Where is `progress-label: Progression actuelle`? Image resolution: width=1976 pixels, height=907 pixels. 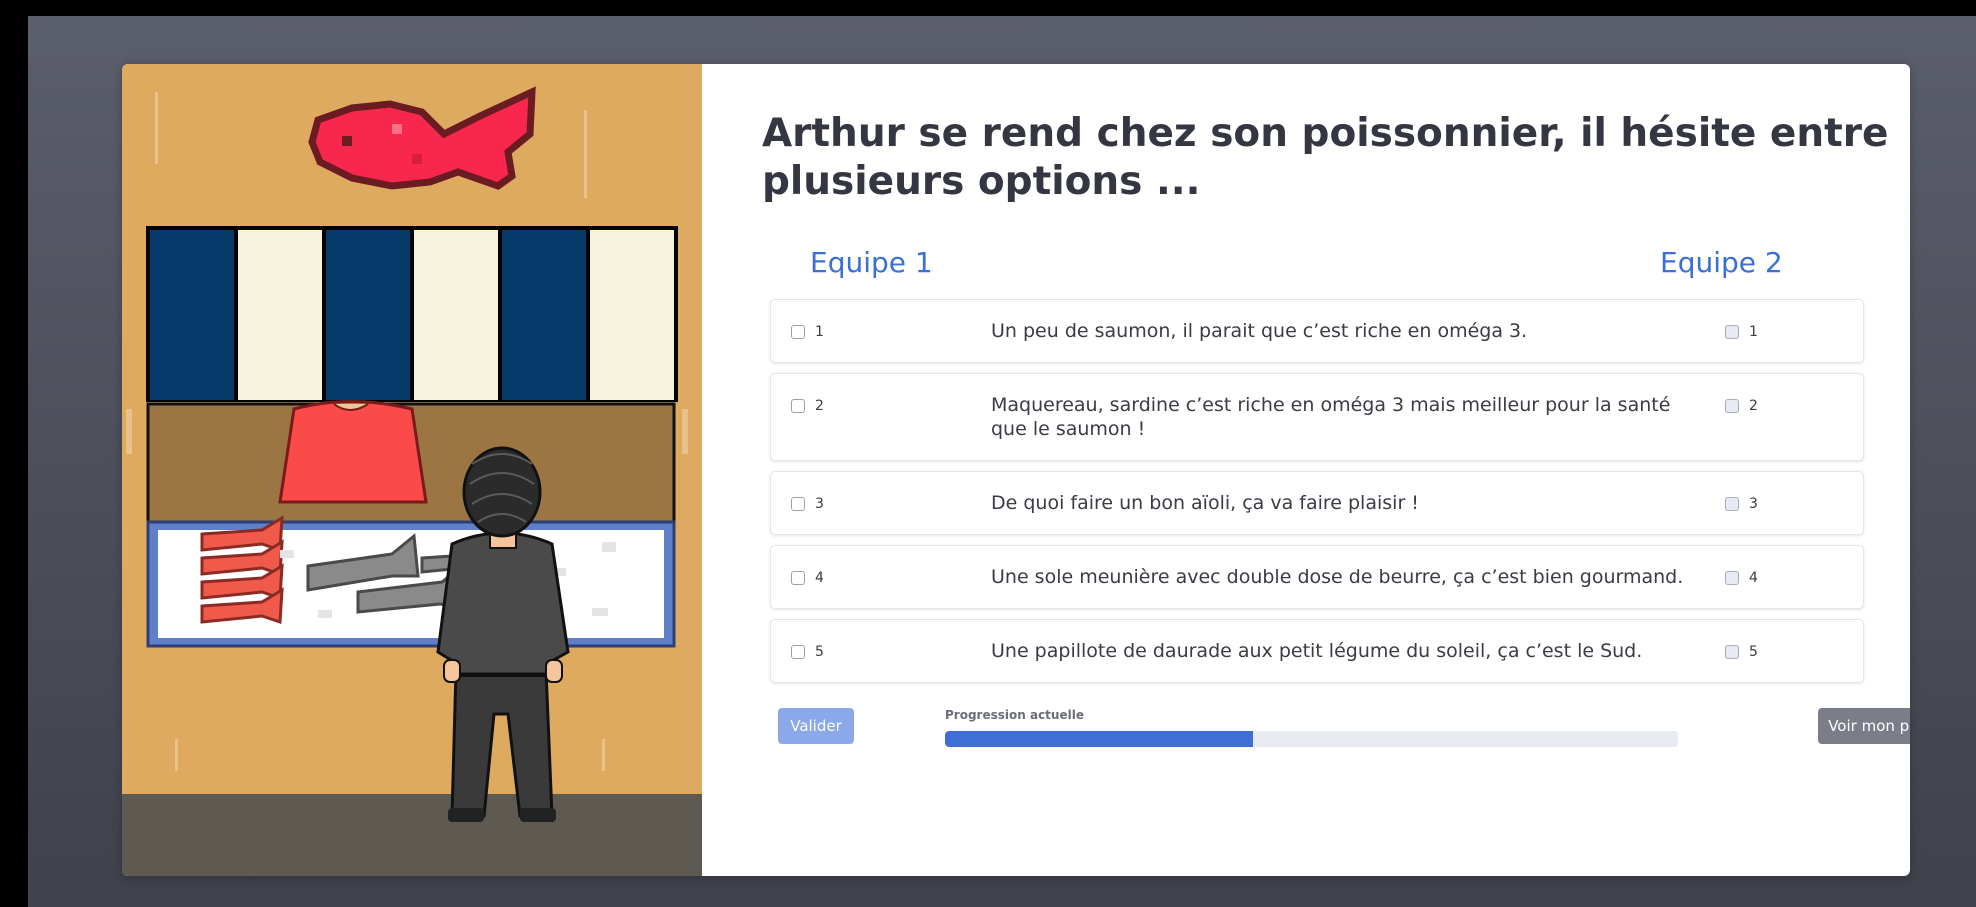 progress-label: Progression actuelle is located at coordinates (1014, 715).